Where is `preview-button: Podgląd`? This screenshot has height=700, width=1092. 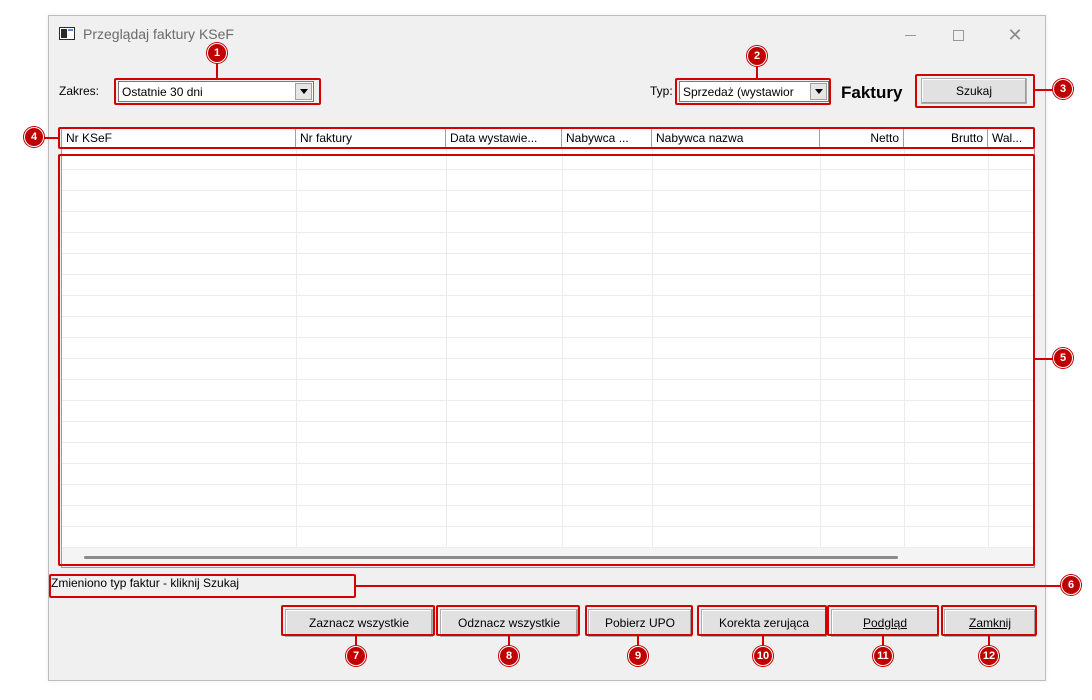 preview-button: Podgląd is located at coordinates (885, 623).